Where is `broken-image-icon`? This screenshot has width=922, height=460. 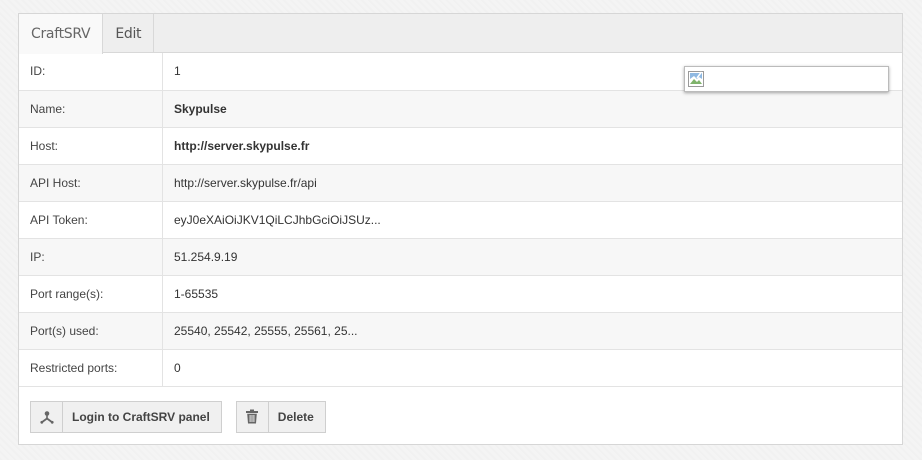
broken-image-icon is located at coordinates (696, 79).